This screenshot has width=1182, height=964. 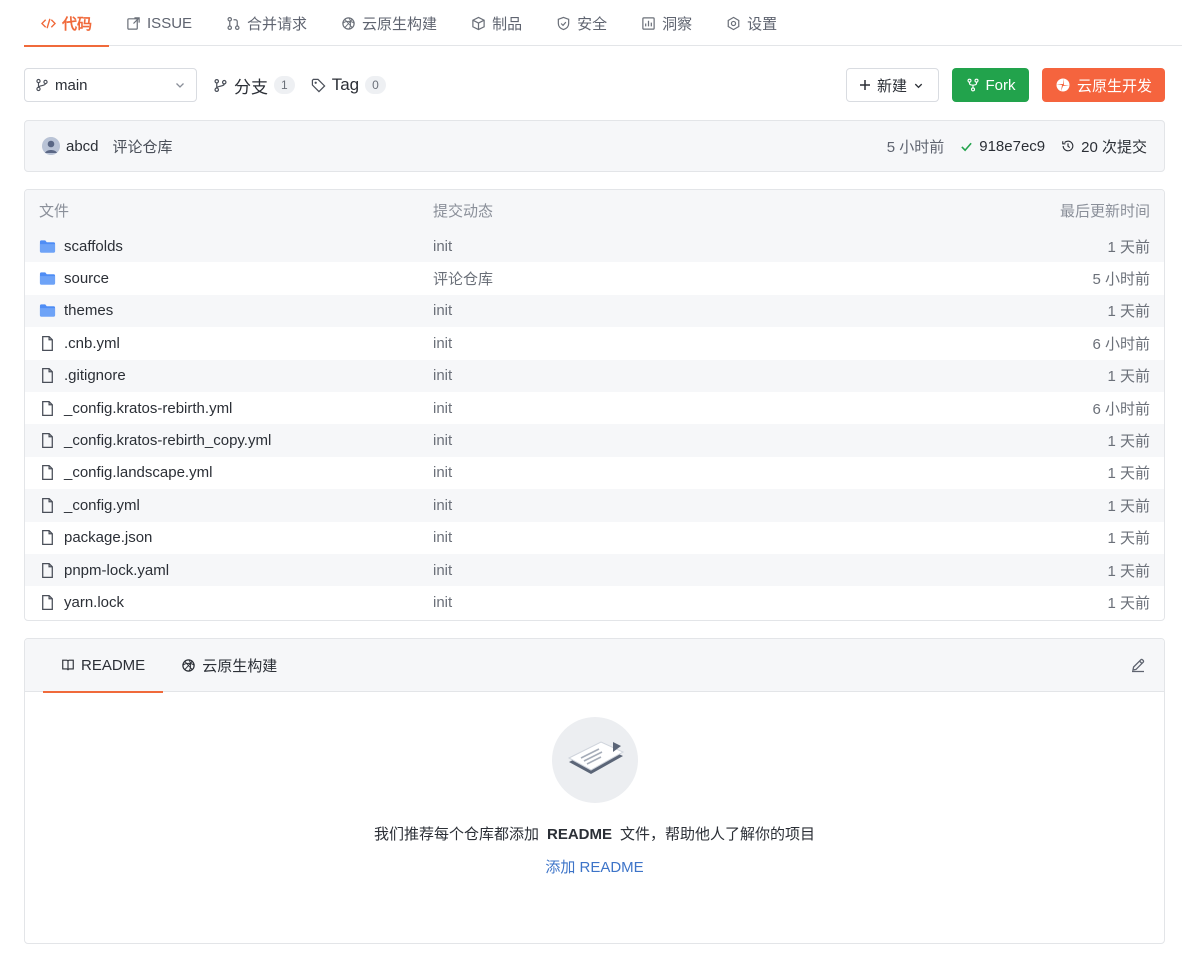 I want to click on tab-issue: ISSUE, so click(x=159, y=23).